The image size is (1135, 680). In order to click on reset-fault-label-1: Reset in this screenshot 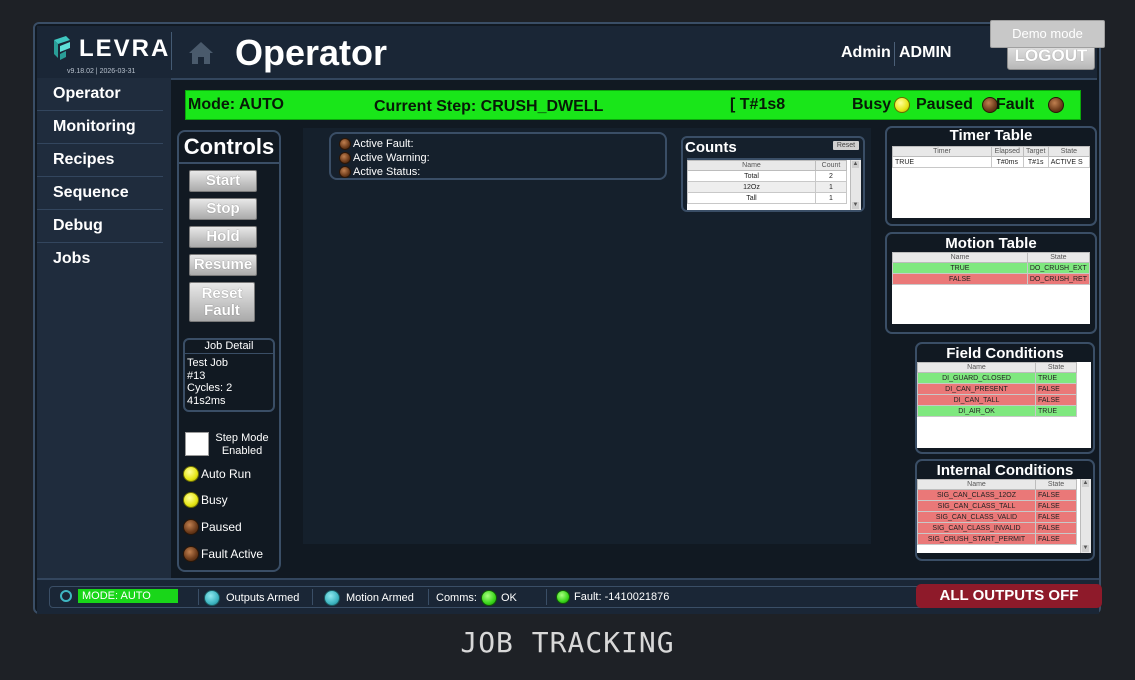, I will do `click(222, 293)`.